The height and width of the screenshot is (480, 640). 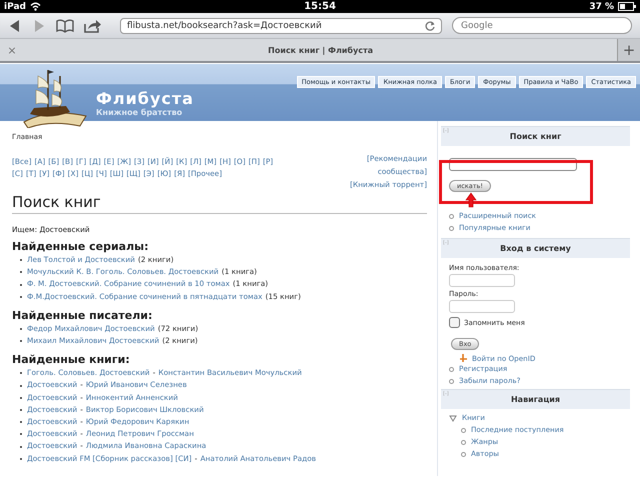 What do you see at coordinates (15, 25) in the screenshot?
I see `back-icon` at bounding box center [15, 25].